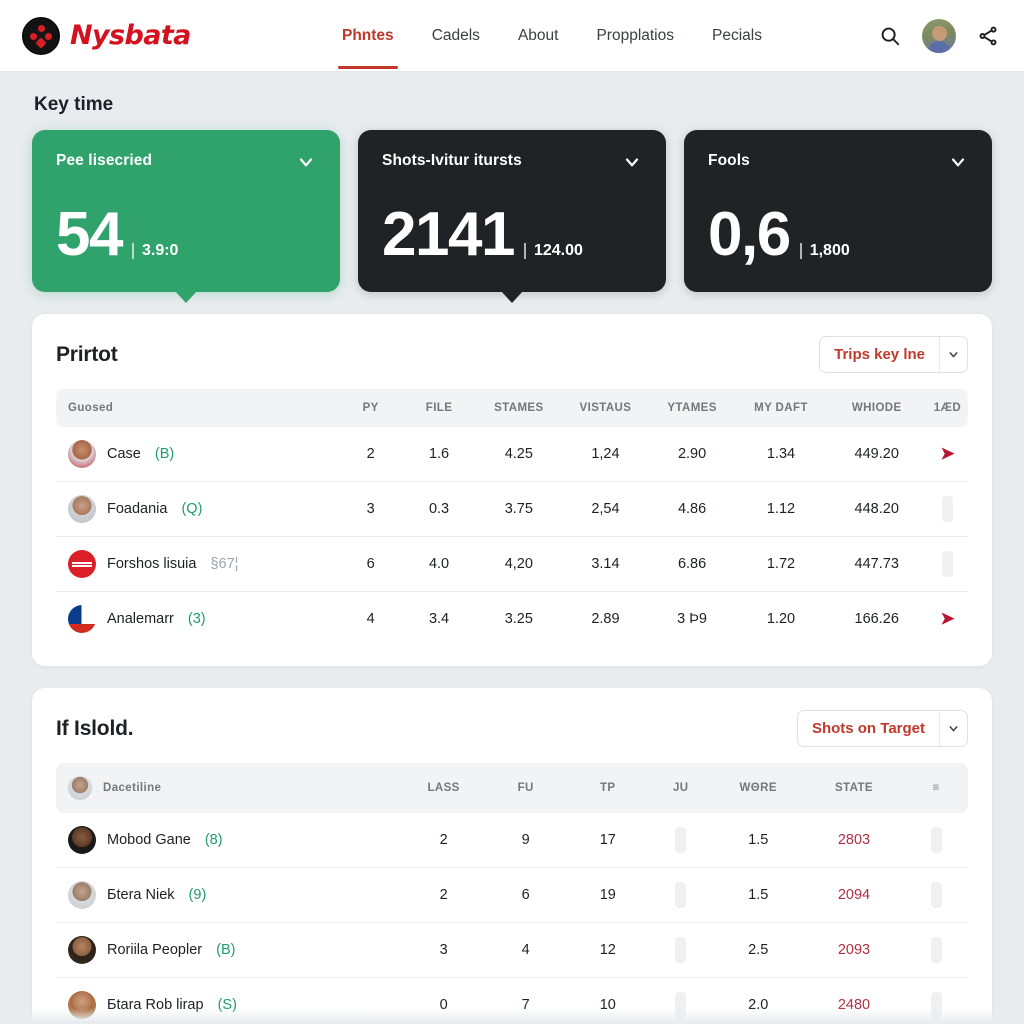 The width and height of the screenshot is (1024, 1024). I want to click on stat-card-label: Fools, so click(729, 160).